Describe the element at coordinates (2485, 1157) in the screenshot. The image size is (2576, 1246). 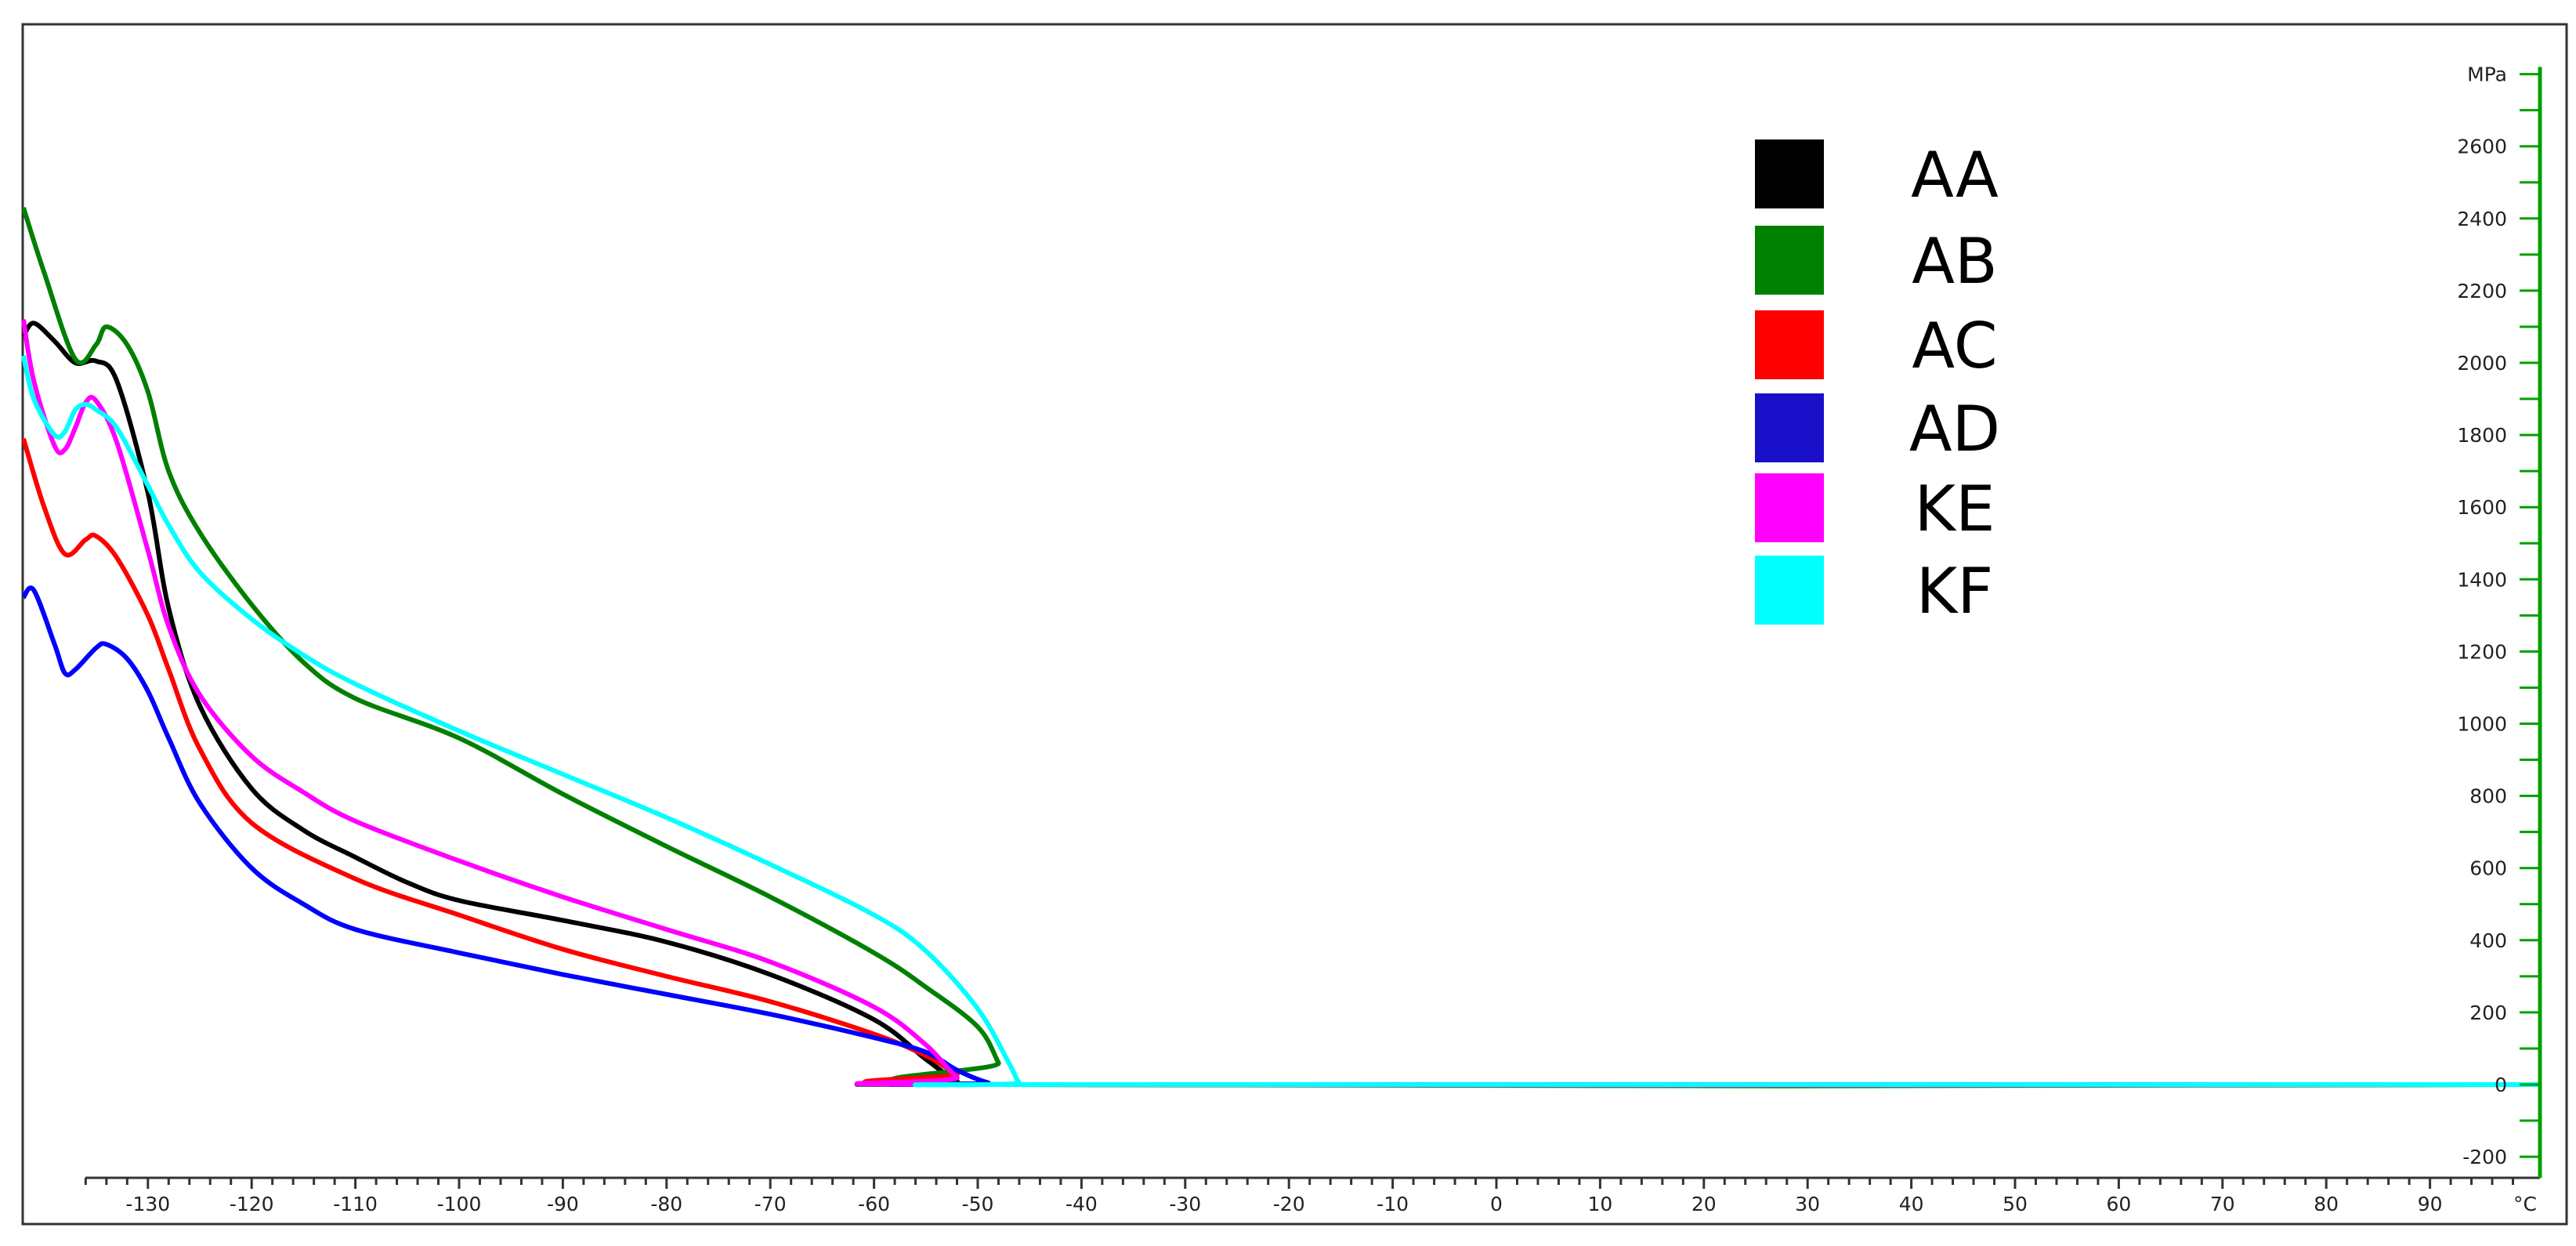
I see `y-tick-label: -200` at that location.